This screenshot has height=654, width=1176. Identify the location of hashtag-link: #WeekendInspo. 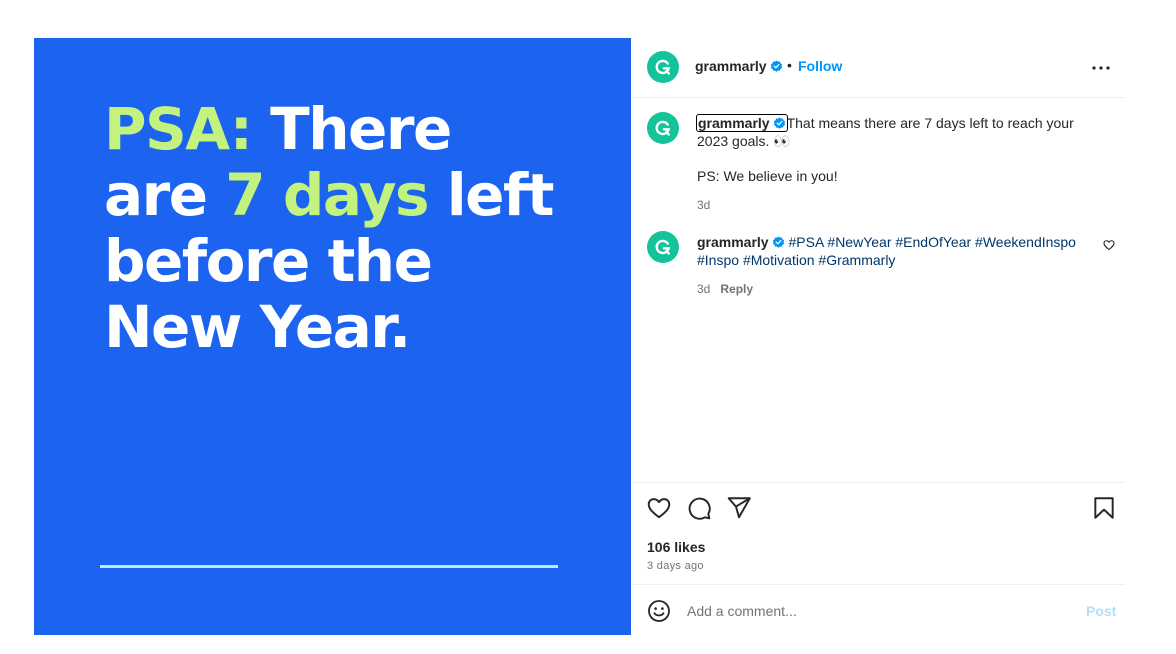
(1025, 242).